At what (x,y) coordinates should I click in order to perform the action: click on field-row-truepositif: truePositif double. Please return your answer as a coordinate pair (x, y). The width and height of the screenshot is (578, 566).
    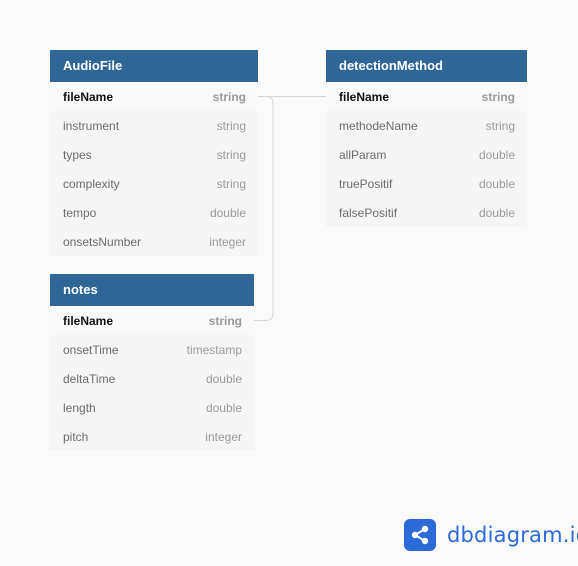
    Looking at the image, I should click on (426, 183).